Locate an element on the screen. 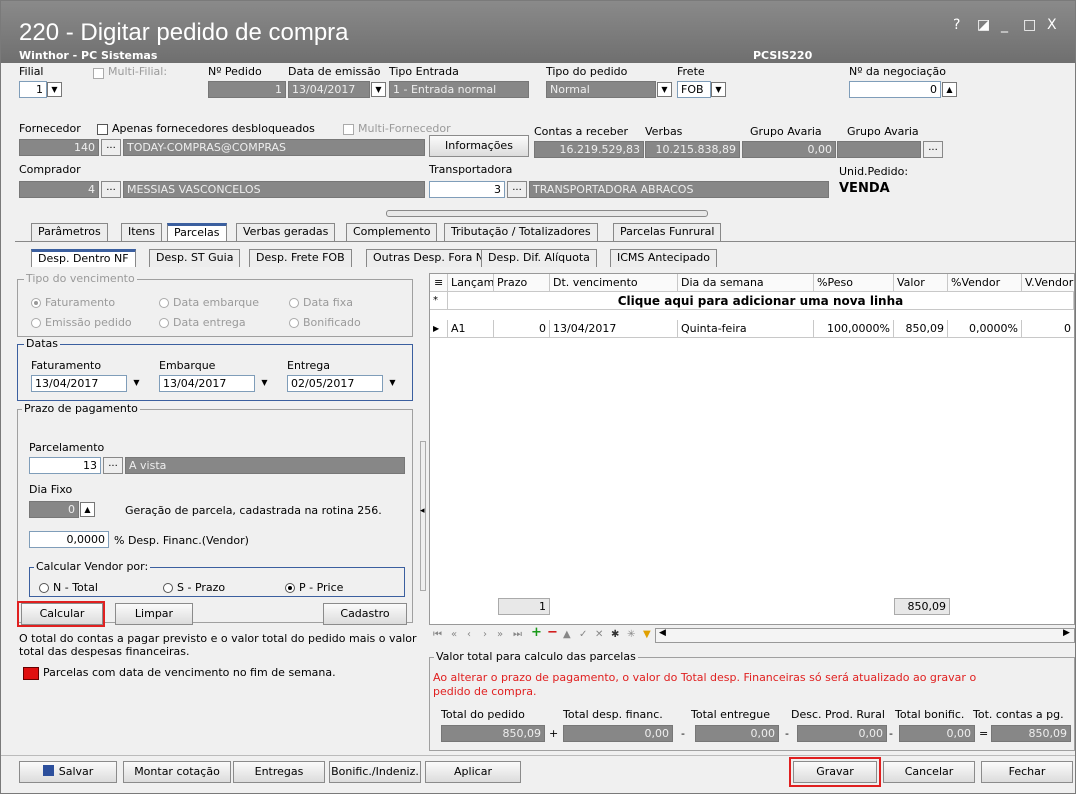 The width and height of the screenshot is (1076, 794). radio-s-prazo is located at coordinates (168, 588).